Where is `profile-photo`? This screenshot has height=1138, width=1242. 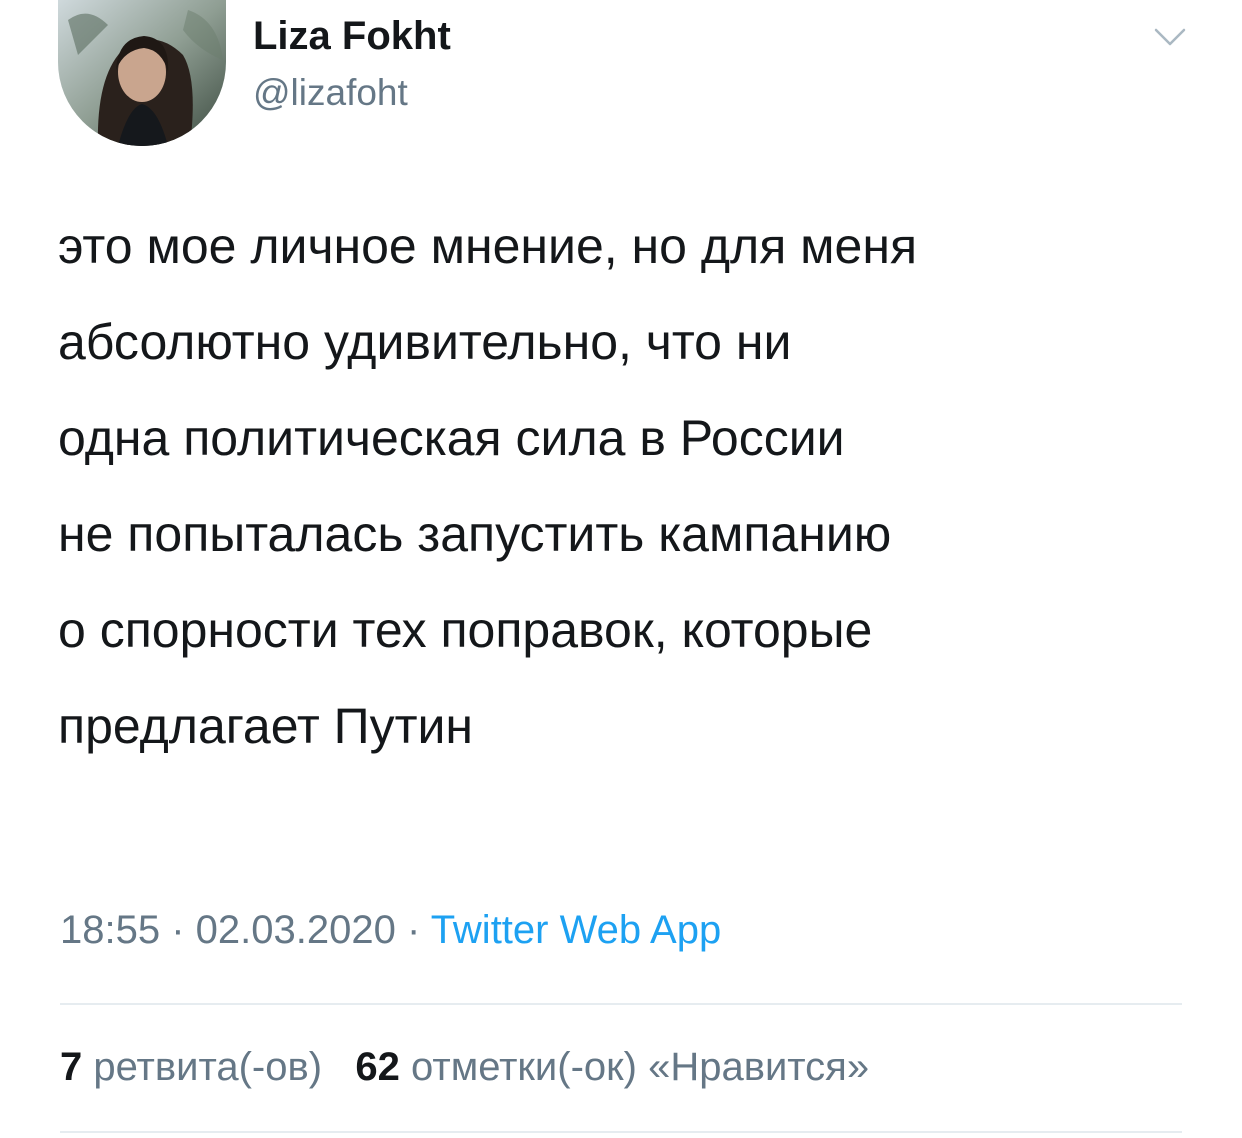
profile-photo is located at coordinates (142, 73).